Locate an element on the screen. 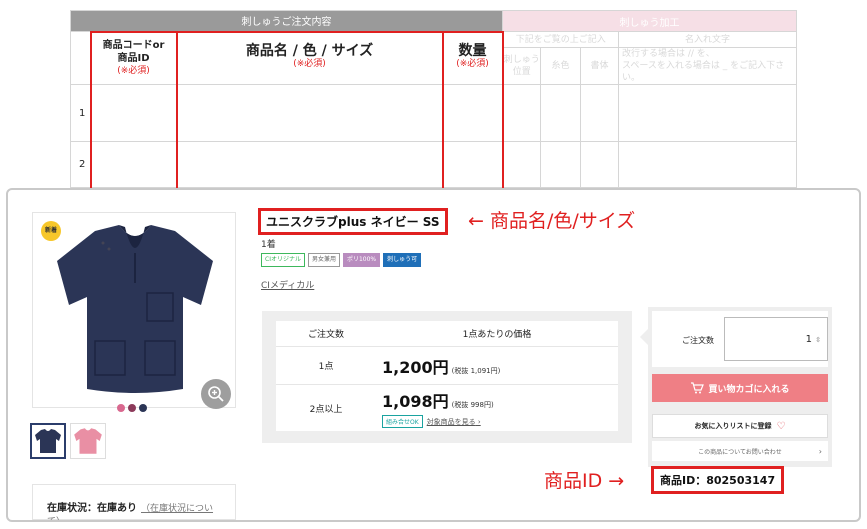 The width and height of the screenshot is (867, 529). add-to-cart-button: 買い物カゴに入れる is located at coordinates (740, 388).